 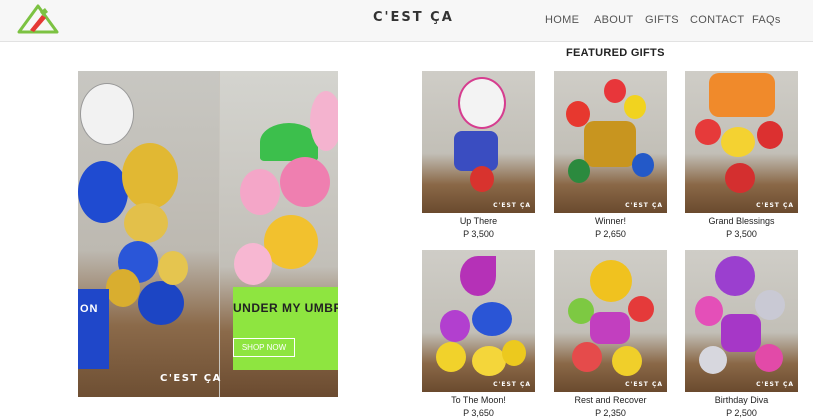 What do you see at coordinates (478, 221) in the screenshot?
I see `product-name: Up There` at bounding box center [478, 221].